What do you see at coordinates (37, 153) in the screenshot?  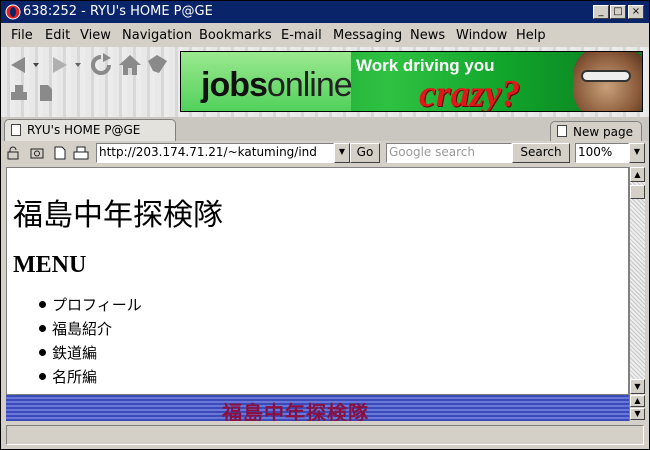 I see `cookie-icon` at bounding box center [37, 153].